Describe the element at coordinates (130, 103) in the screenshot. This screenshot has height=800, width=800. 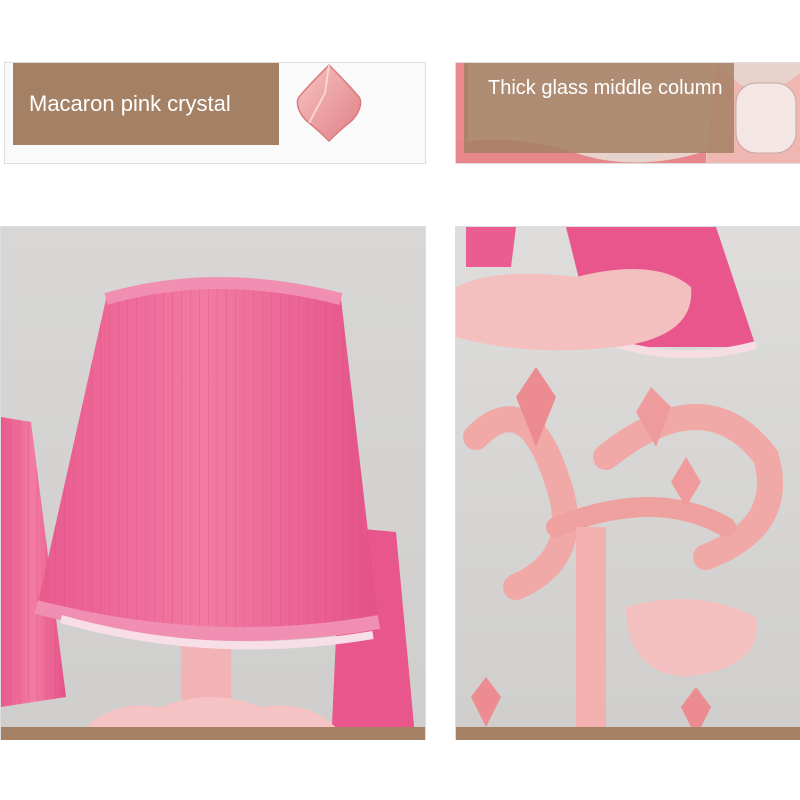
I see `crystal-label: Macaron pink crystal` at that location.